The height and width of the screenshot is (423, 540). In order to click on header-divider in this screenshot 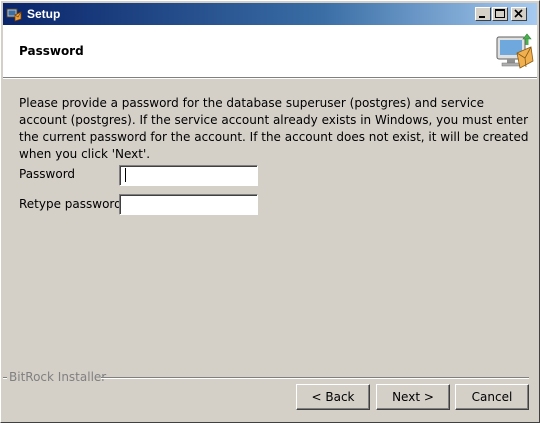, I will do `click(270, 78)`.